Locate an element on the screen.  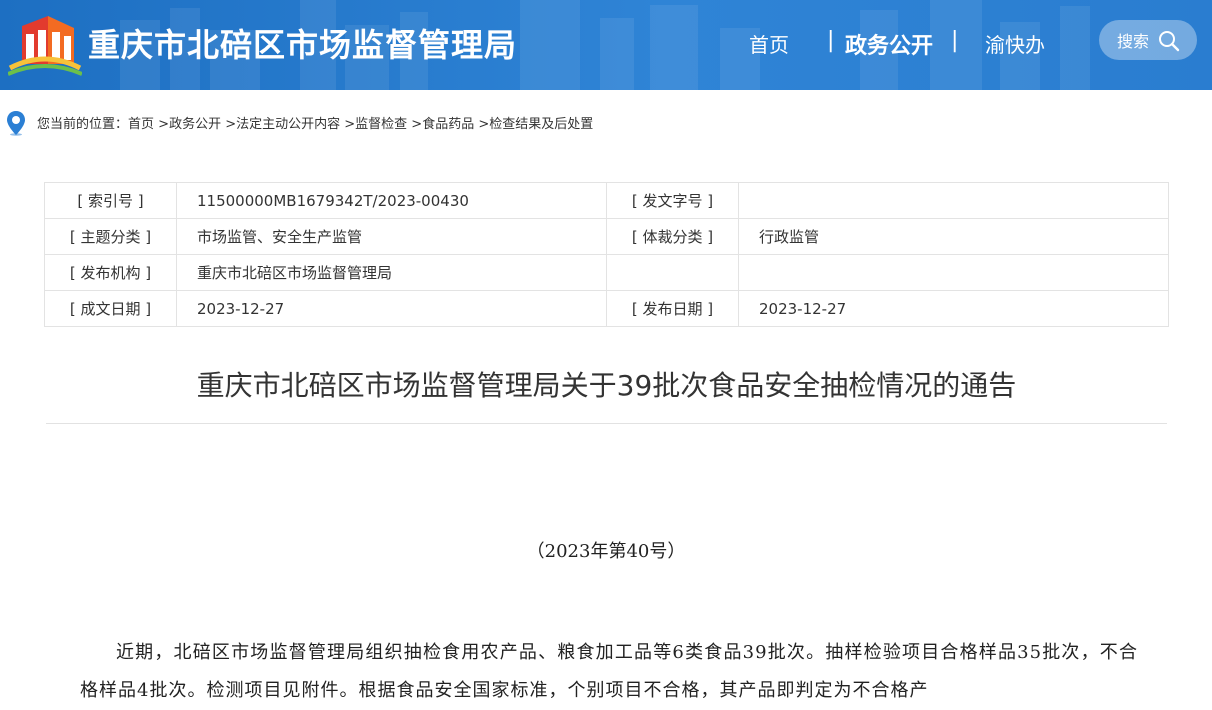
nav-yukuaiban: 渝快办 is located at coordinates (1015, 43).